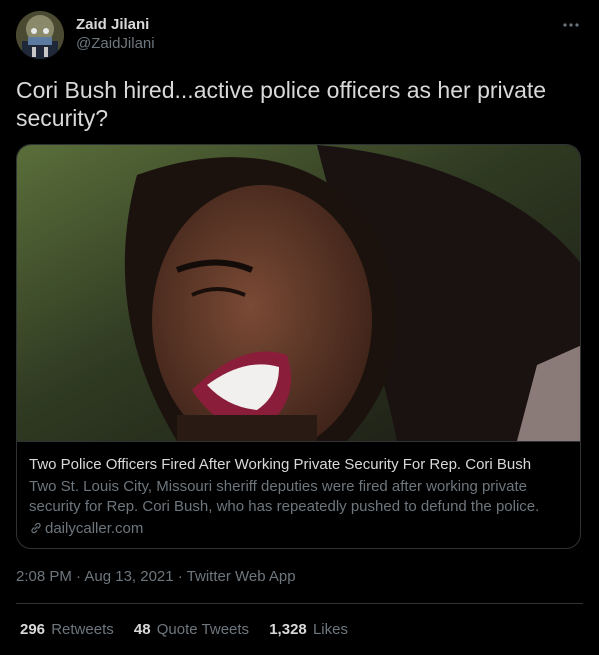 Image resolution: width=599 pixels, height=655 pixels. Describe the element at coordinates (36, 528) in the screenshot. I see `link-icon` at that location.